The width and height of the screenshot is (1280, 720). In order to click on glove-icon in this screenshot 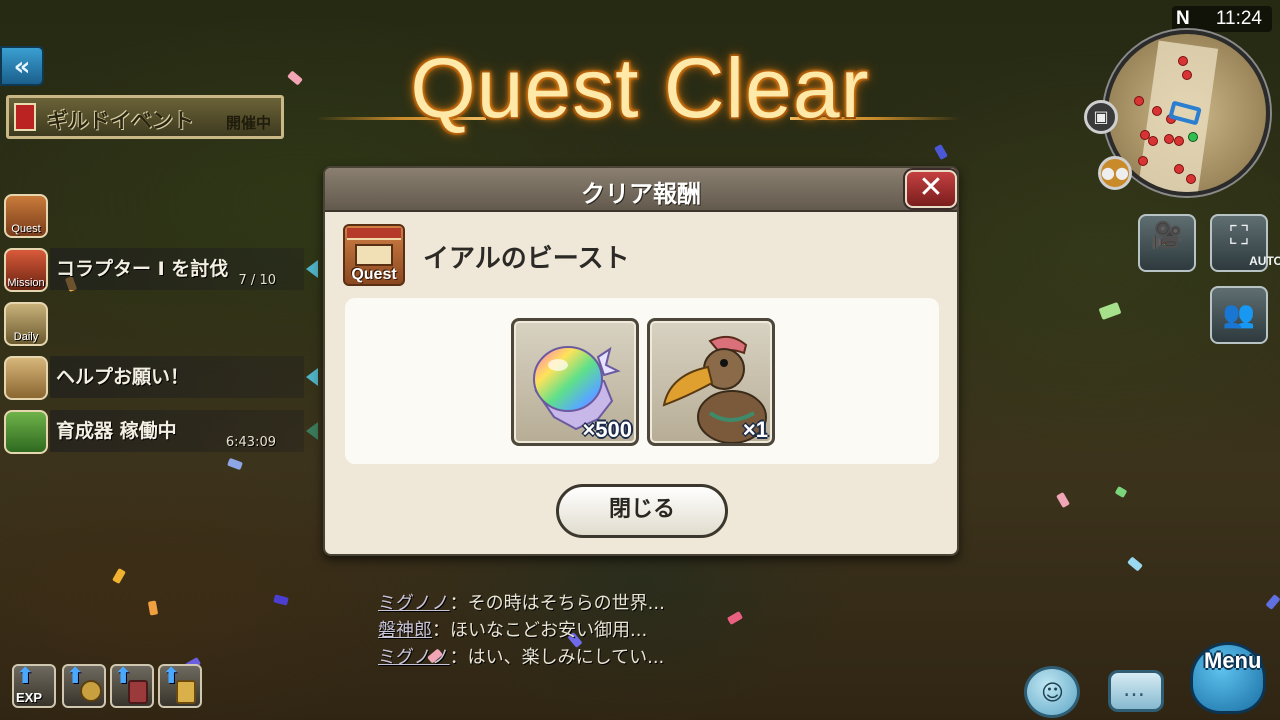, I will do `click(186, 692)`.